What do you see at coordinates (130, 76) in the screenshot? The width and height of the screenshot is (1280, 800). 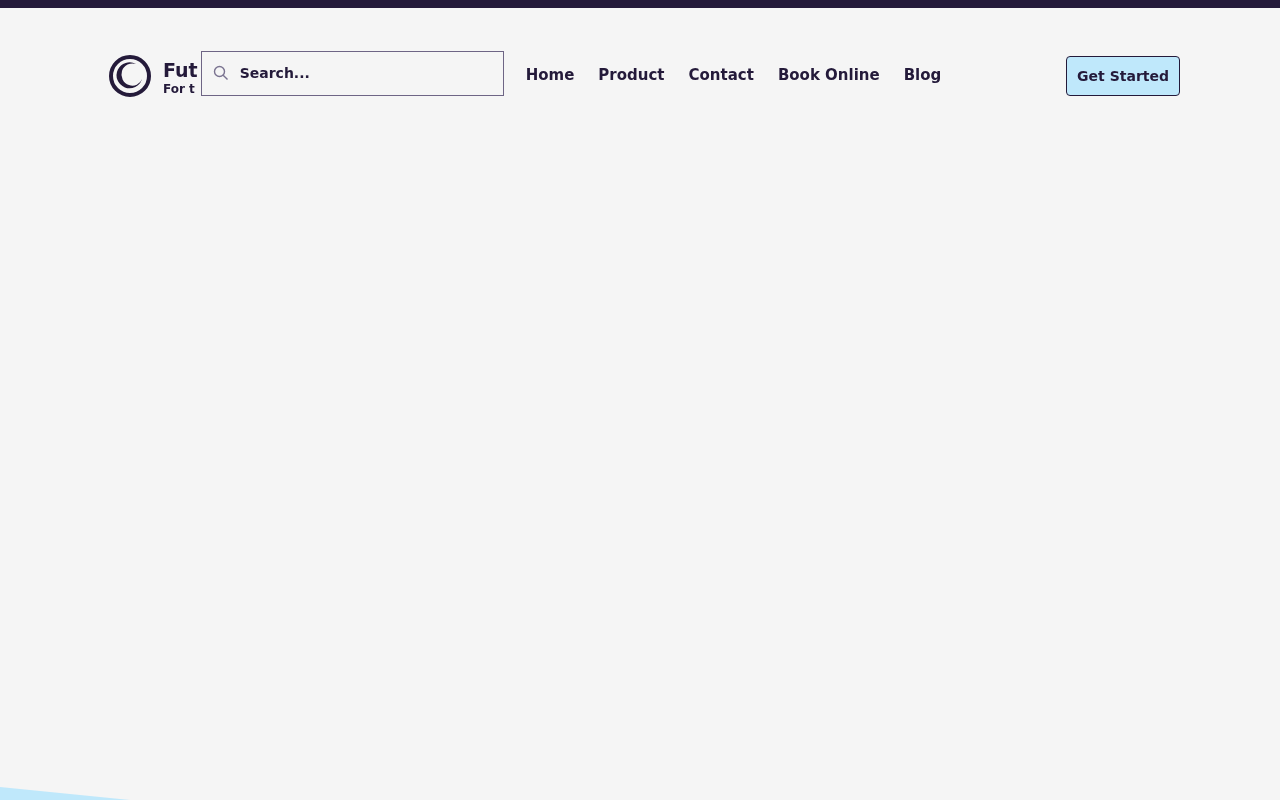 I see `logo-icon` at bounding box center [130, 76].